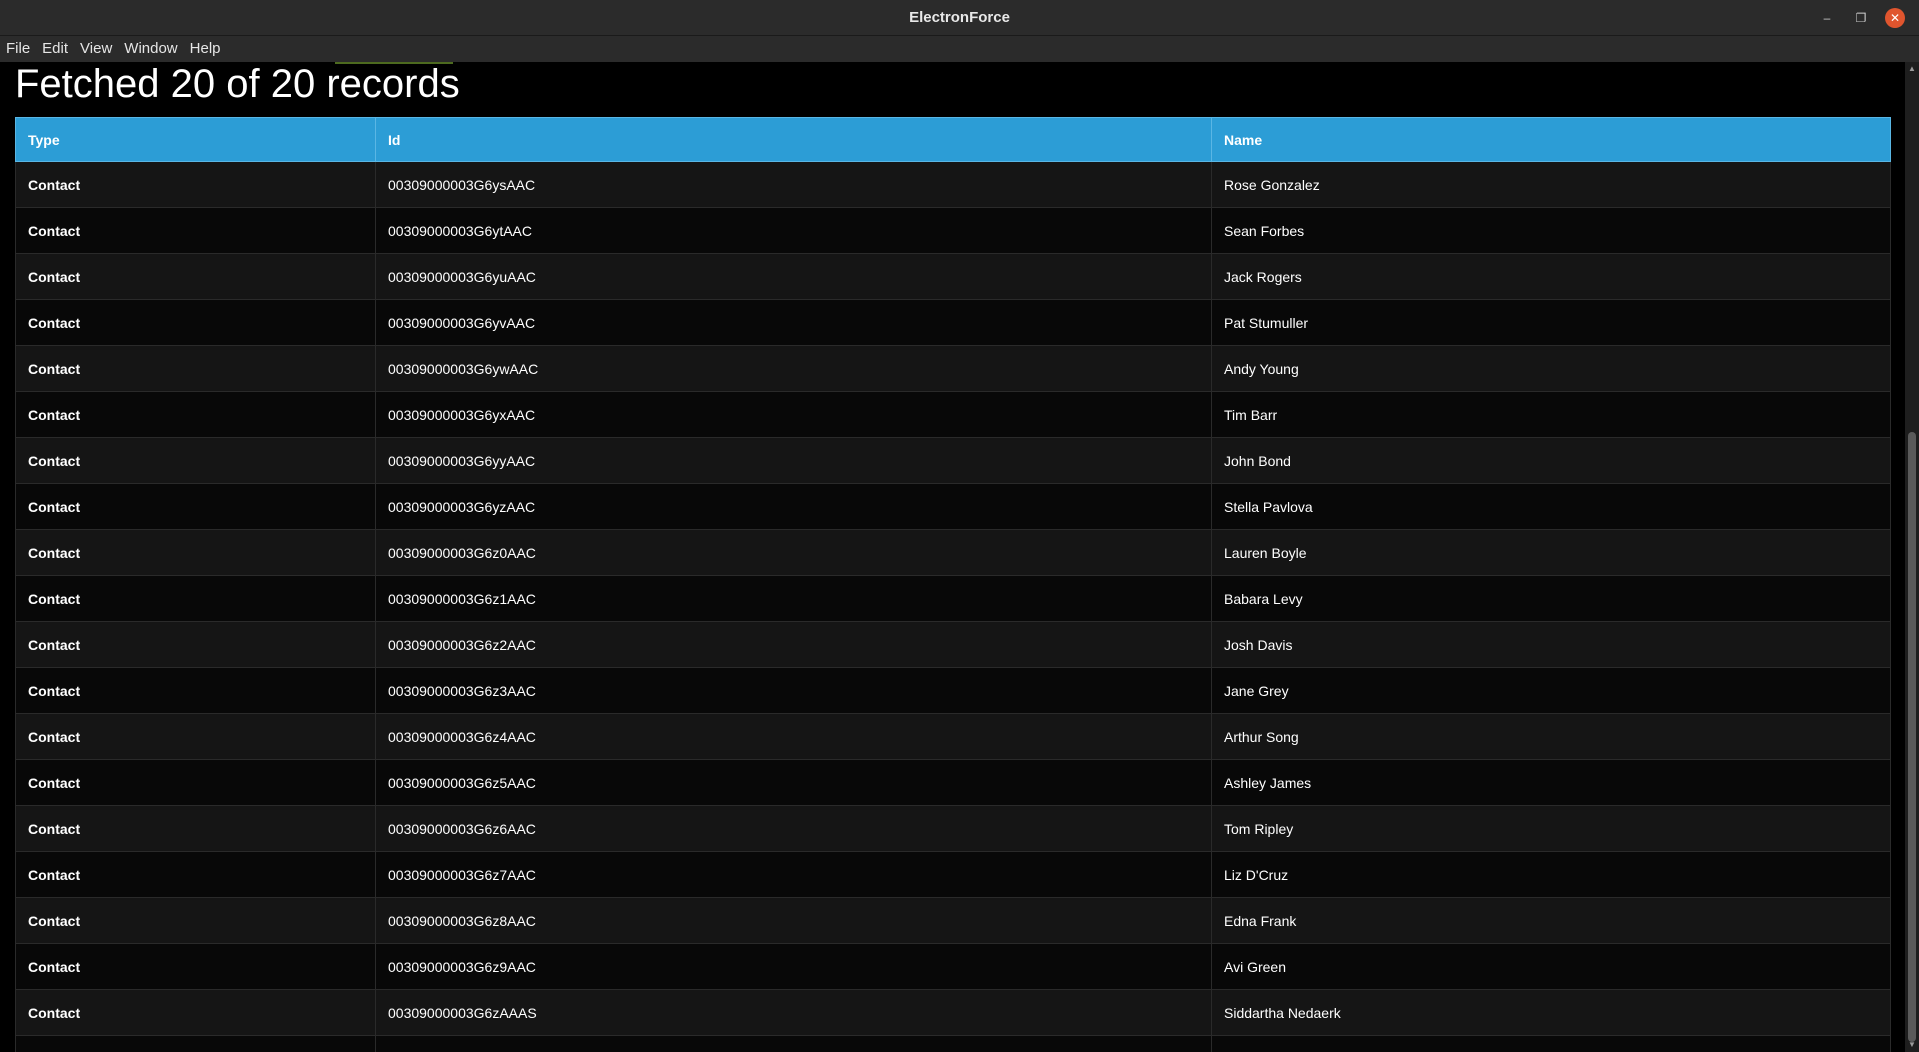 This screenshot has height=1052, width=1919. I want to click on close-icon: ✕, so click(1895, 18).